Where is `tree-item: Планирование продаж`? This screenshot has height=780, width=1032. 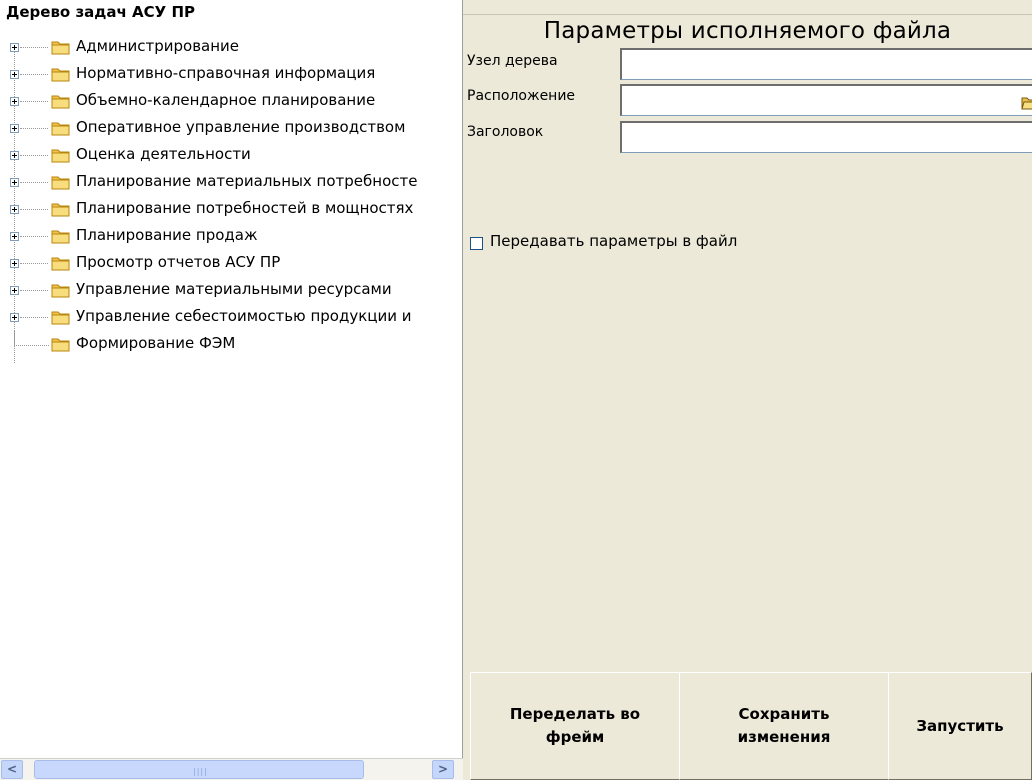
tree-item: Планирование продаж is located at coordinates (231, 238).